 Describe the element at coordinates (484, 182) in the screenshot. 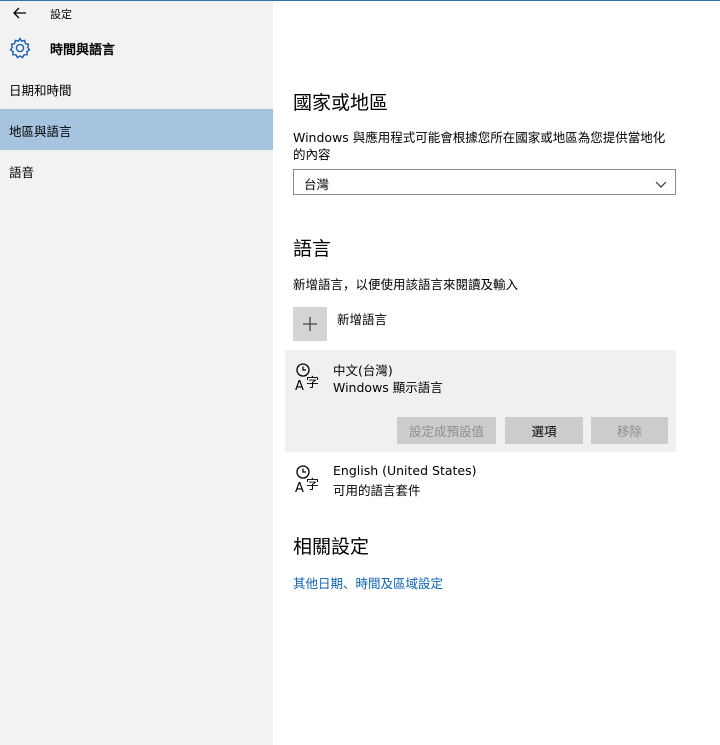

I see `country-region-dropdown: 台灣` at that location.